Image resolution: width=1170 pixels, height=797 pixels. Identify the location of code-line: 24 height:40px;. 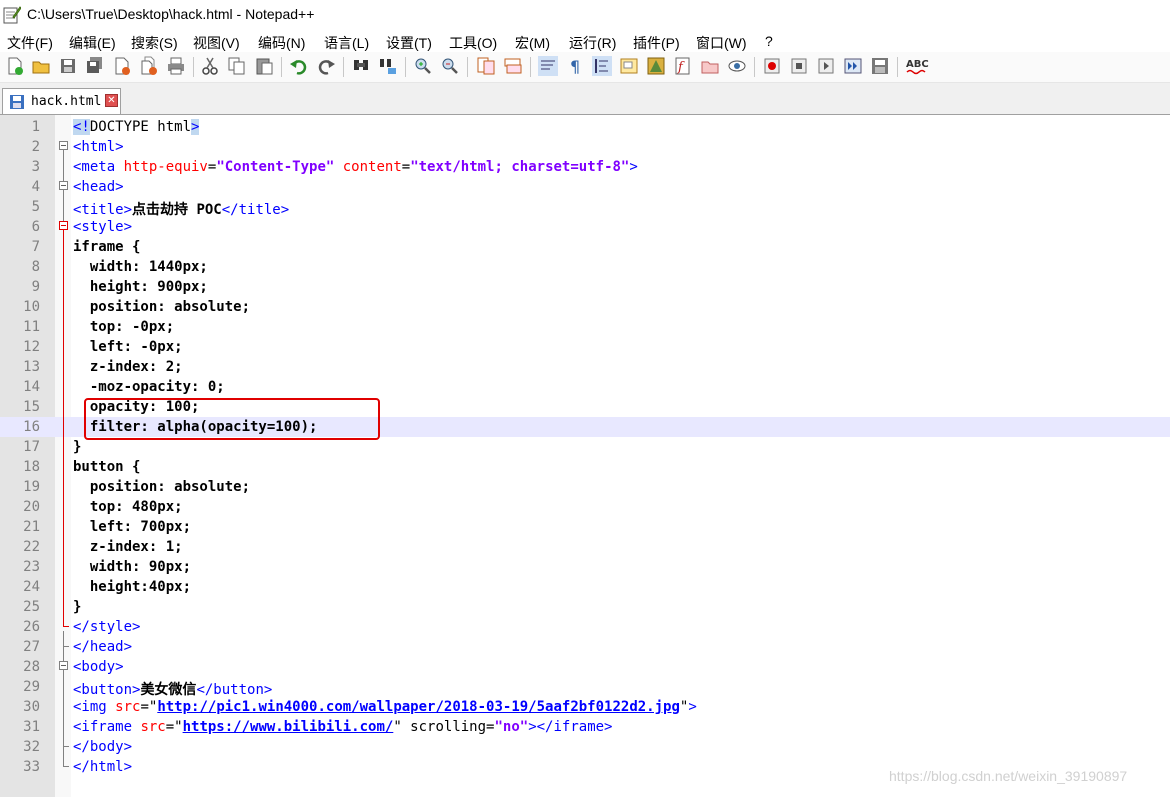
(585, 587).